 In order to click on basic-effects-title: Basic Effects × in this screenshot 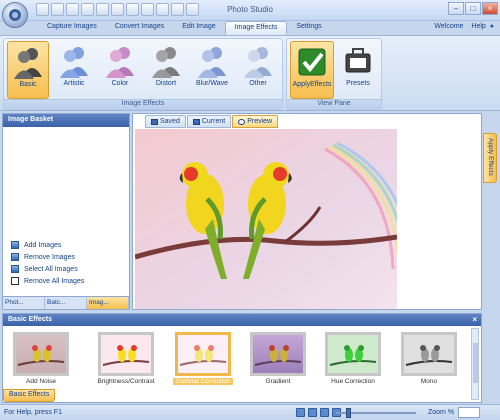, I will do `click(242, 320)`.